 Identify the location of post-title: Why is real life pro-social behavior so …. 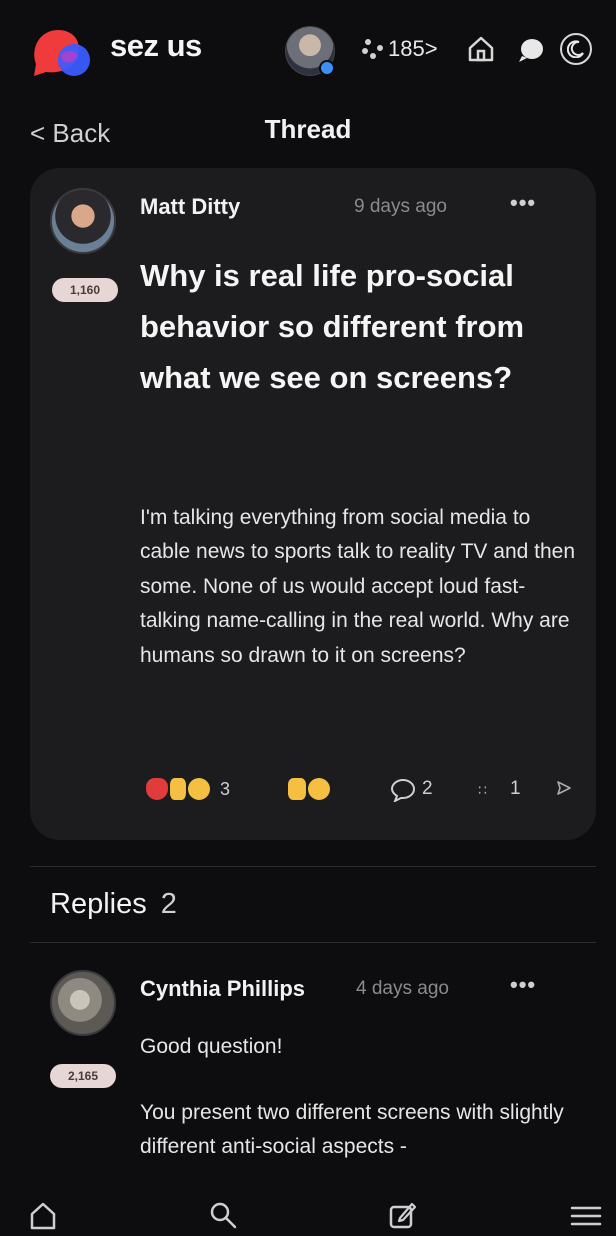
(332, 326).